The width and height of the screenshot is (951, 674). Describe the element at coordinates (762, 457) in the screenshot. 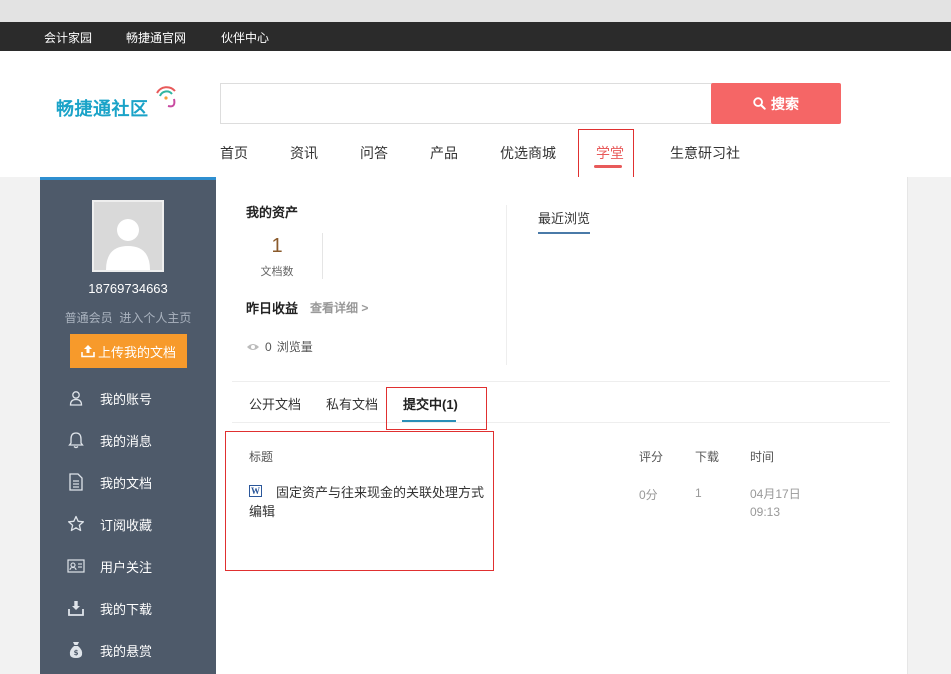

I see `column-header-time: 时间` at that location.